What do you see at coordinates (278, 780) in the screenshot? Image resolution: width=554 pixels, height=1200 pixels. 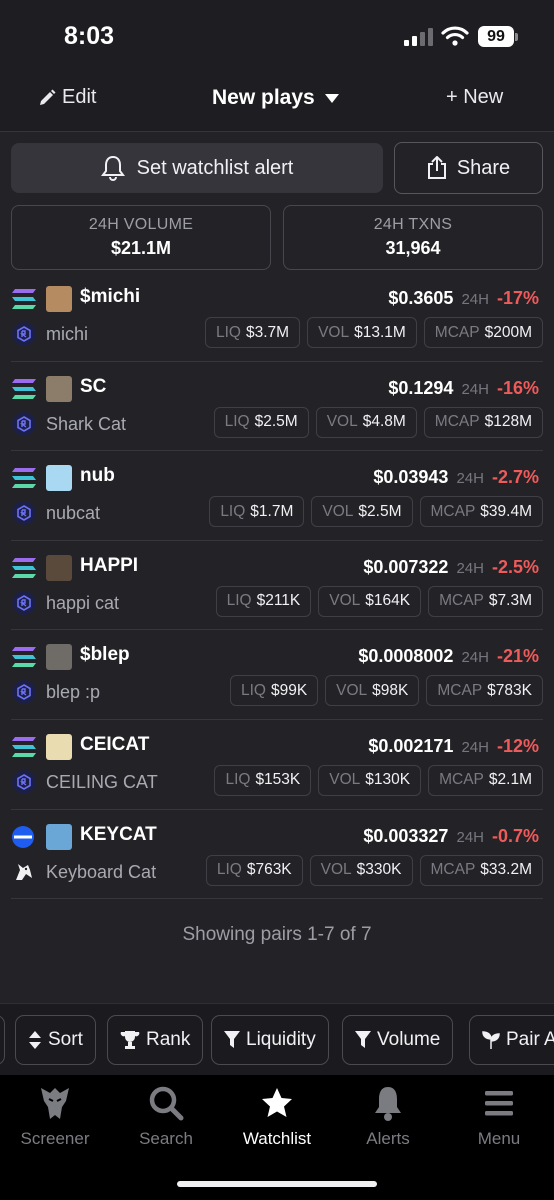 I see `liq-value: $153K` at bounding box center [278, 780].